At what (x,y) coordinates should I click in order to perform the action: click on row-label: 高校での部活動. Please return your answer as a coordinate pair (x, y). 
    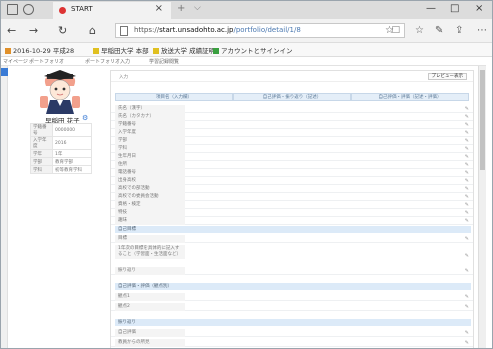
    Looking at the image, I should click on (150, 189).